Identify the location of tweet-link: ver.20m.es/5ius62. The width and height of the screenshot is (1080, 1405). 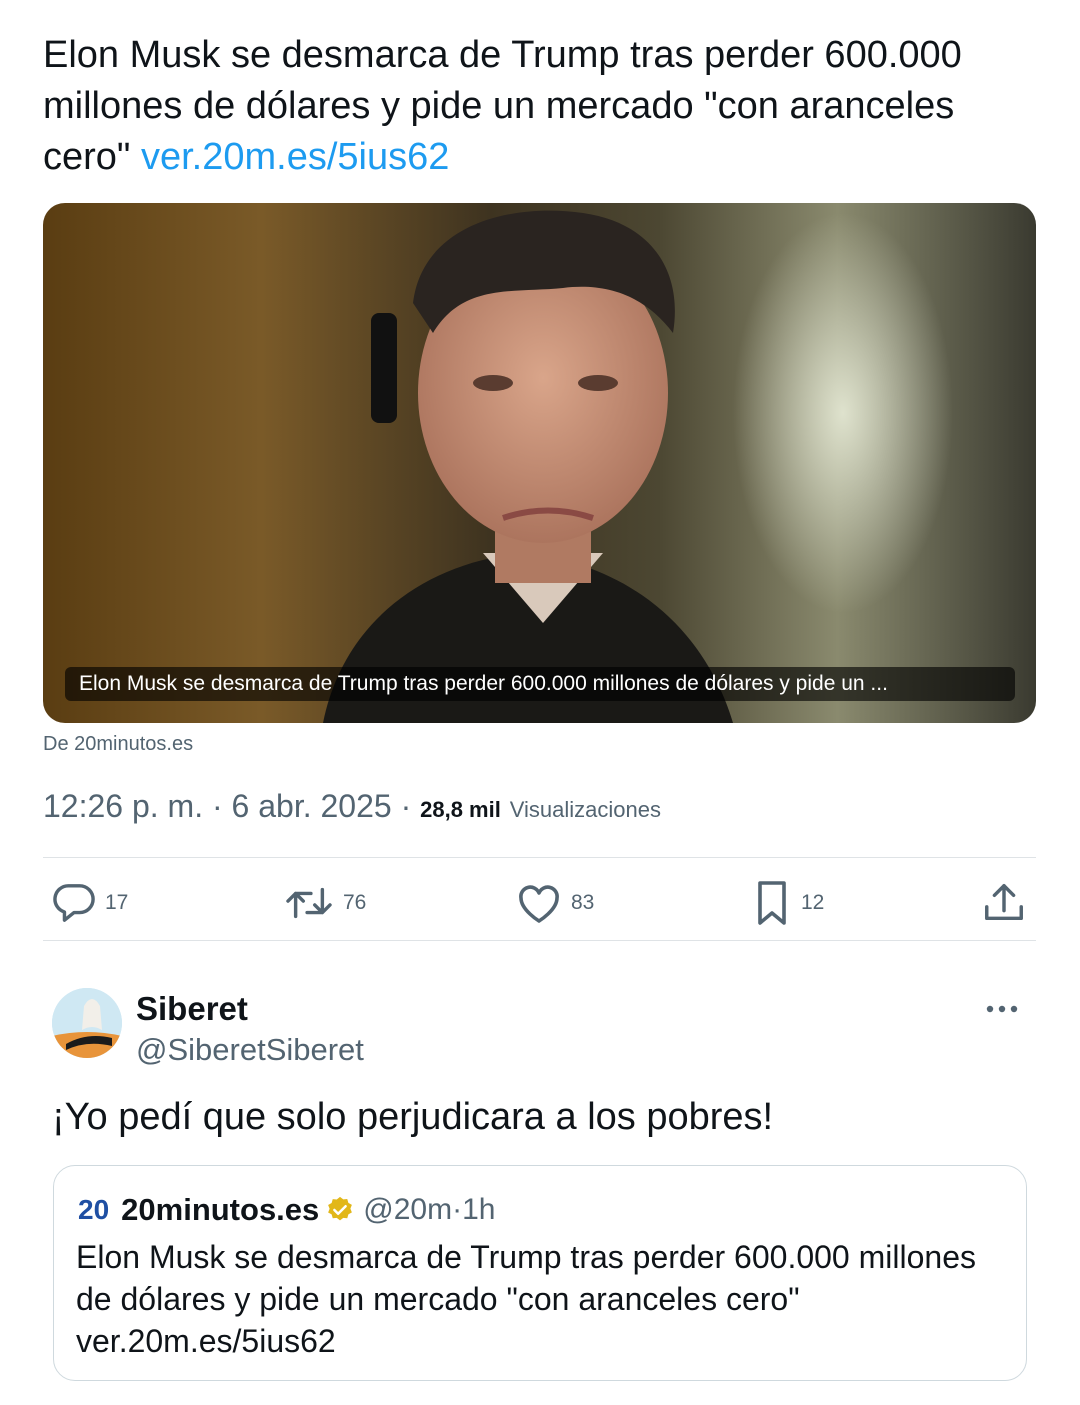
(295, 157).